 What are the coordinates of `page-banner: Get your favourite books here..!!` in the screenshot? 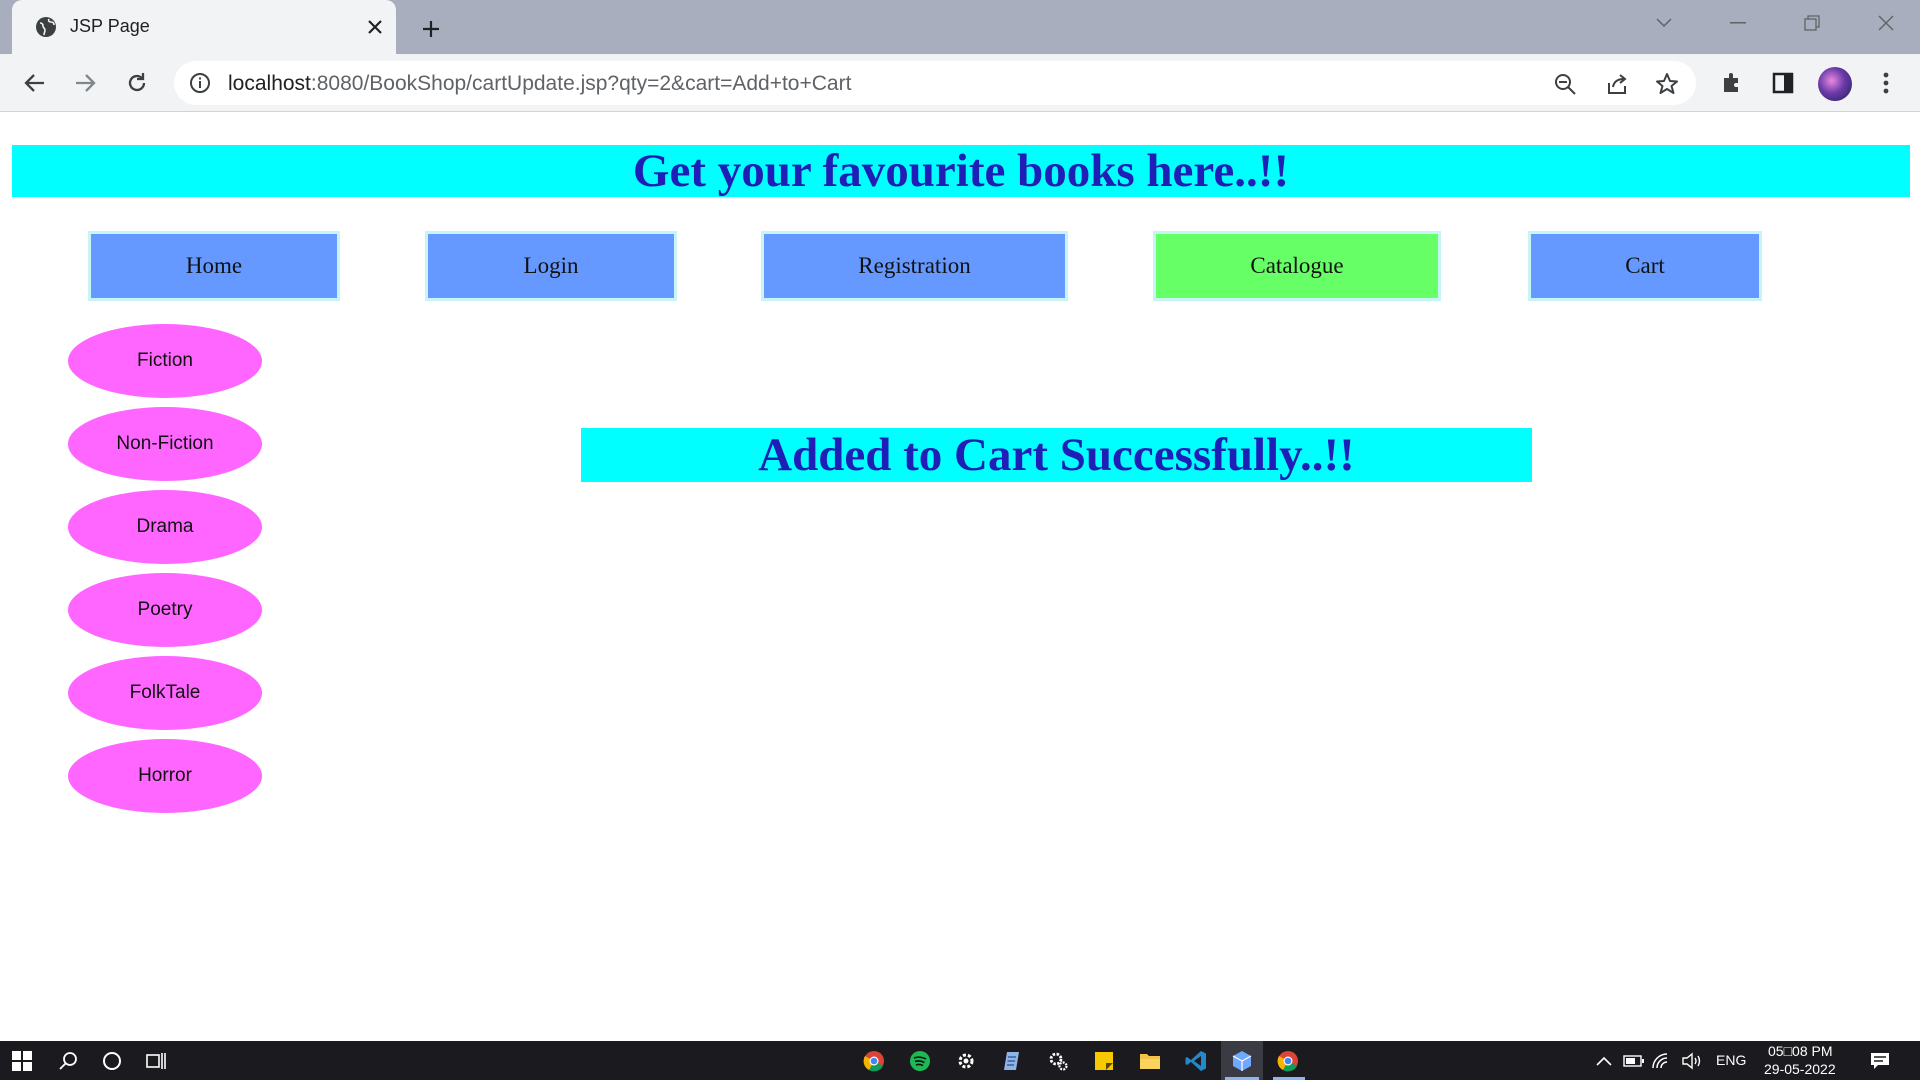 It's located at (961, 171).